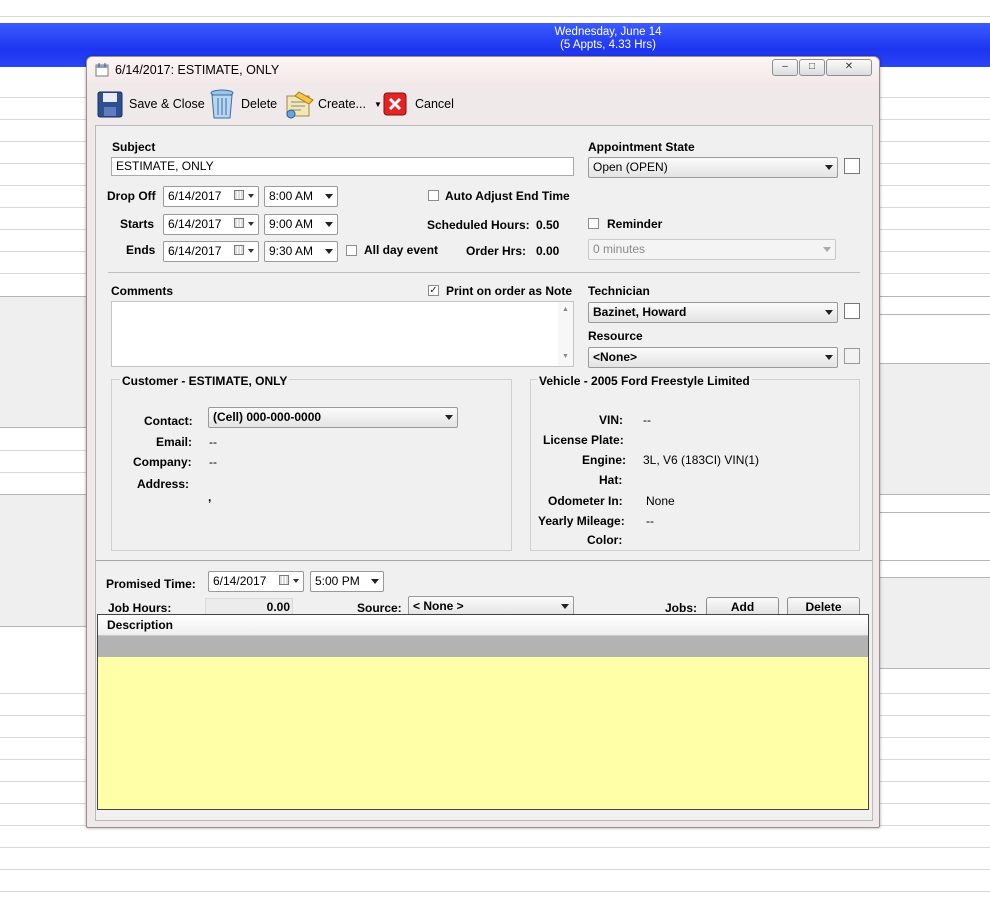 This screenshot has height=913, width=990. I want to click on contact-value: (Cell) 000-000-0000, so click(267, 417).